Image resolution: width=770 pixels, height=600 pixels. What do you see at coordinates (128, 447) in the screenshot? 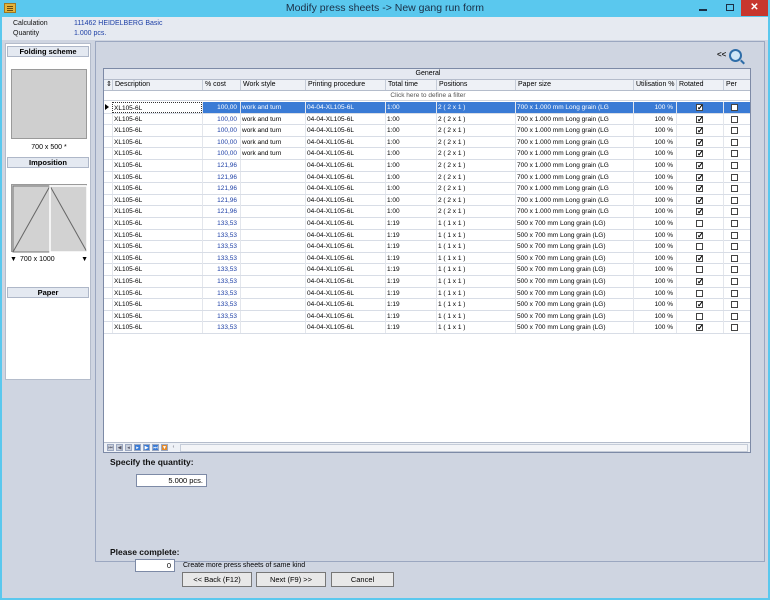
I see `prev-record-icon: ◂` at bounding box center [128, 447].